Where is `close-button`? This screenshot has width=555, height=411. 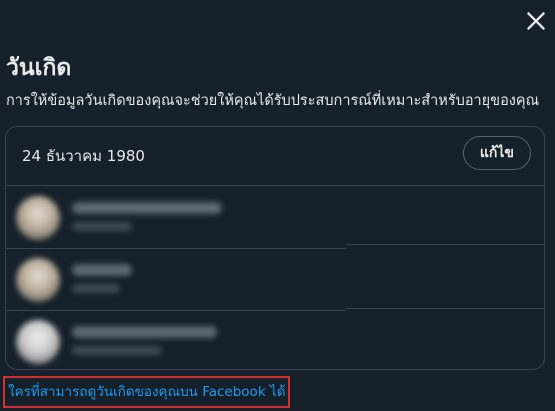
close-button is located at coordinates (536, 21).